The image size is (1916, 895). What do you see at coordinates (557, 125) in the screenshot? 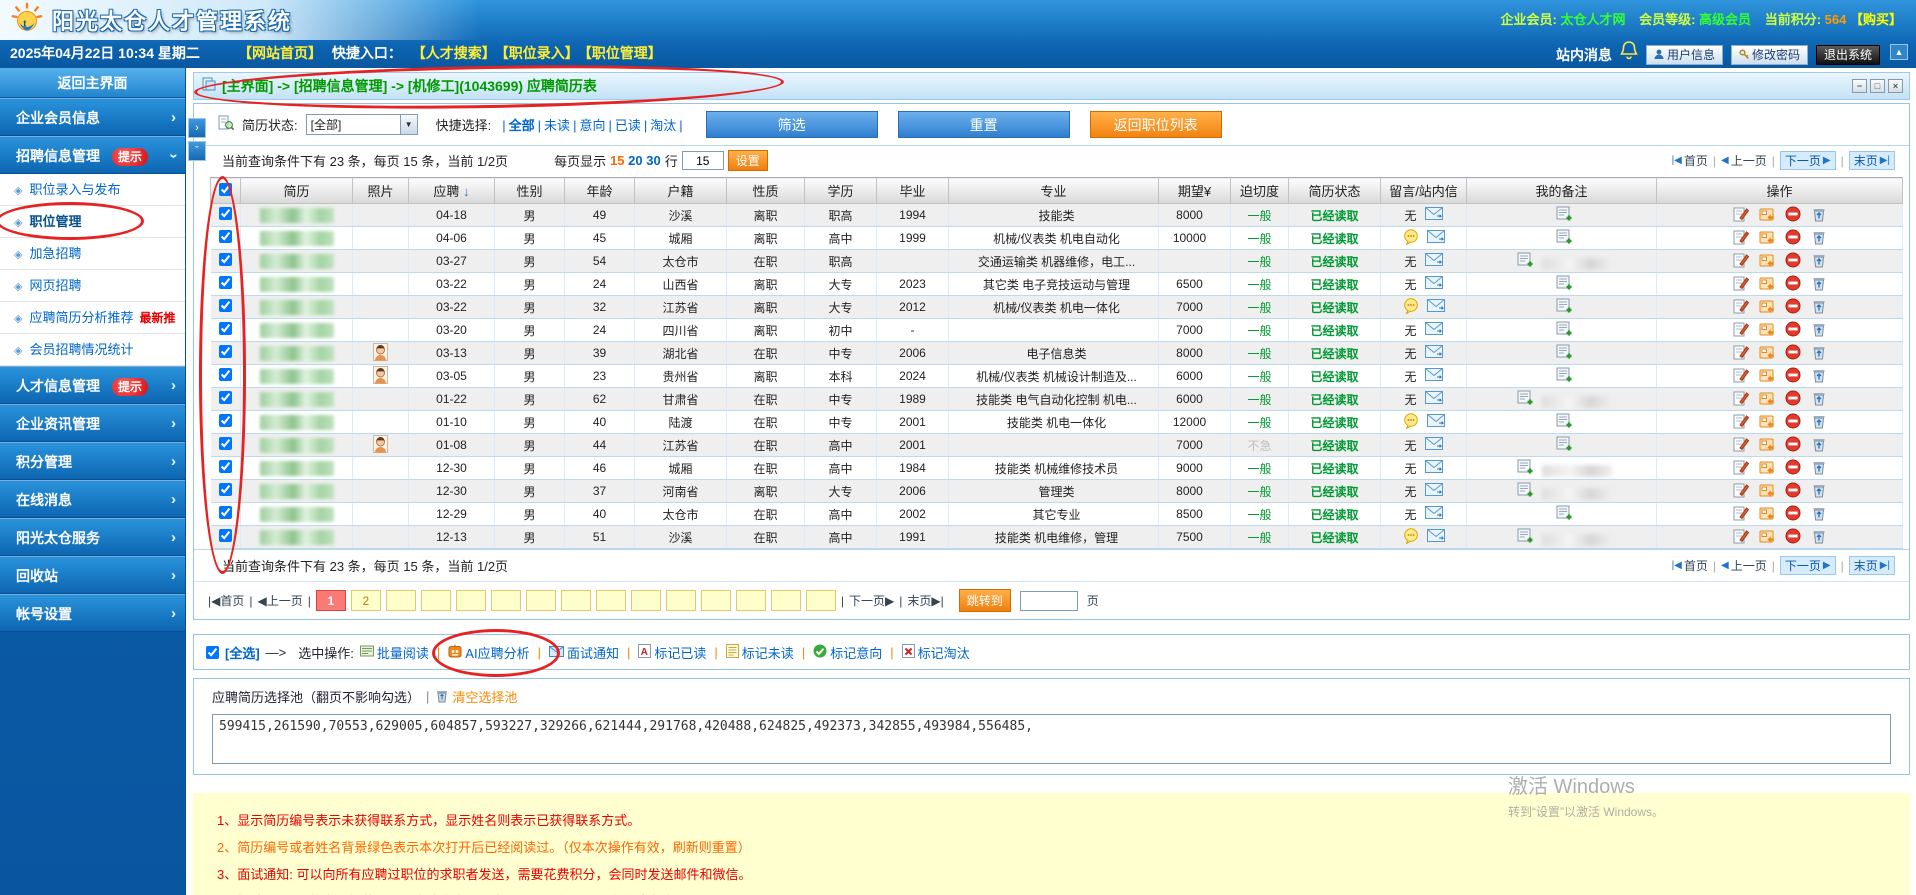
I see `quick-option-1: 未读` at bounding box center [557, 125].